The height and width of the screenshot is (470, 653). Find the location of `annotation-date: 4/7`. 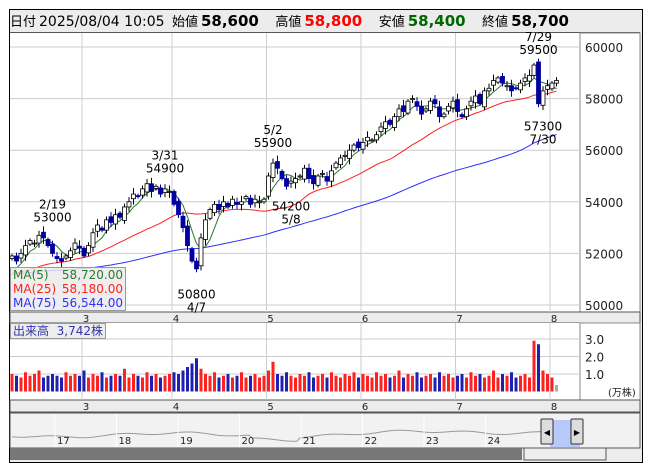

annotation-date: 4/7 is located at coordinates (196, 307).